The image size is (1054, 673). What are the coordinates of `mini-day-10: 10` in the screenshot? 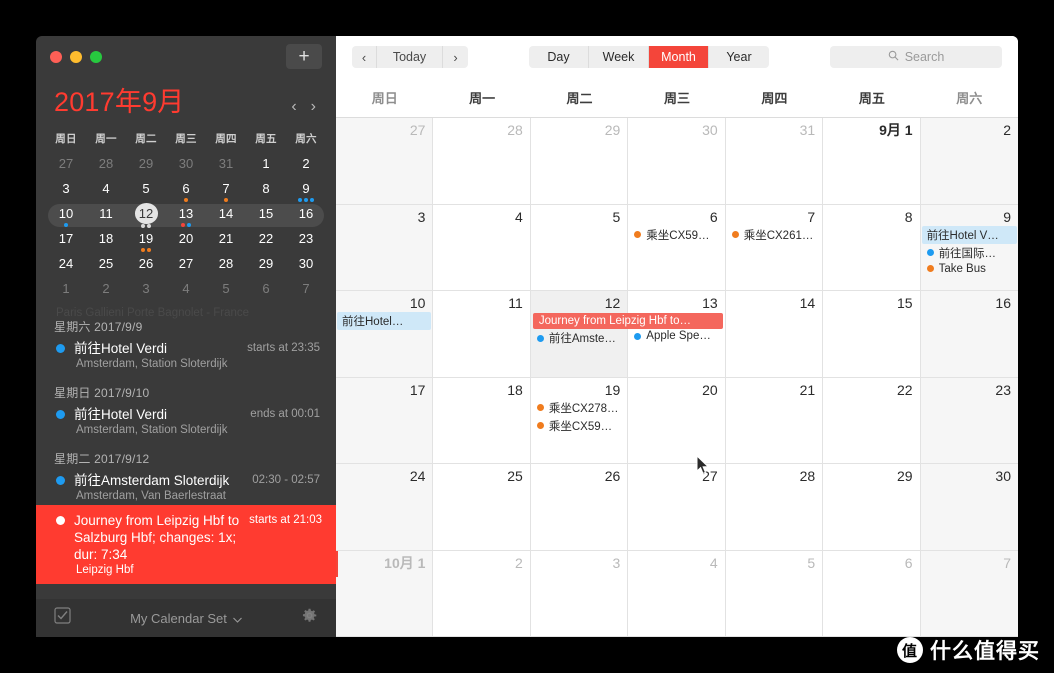 It's located at (66, 215).